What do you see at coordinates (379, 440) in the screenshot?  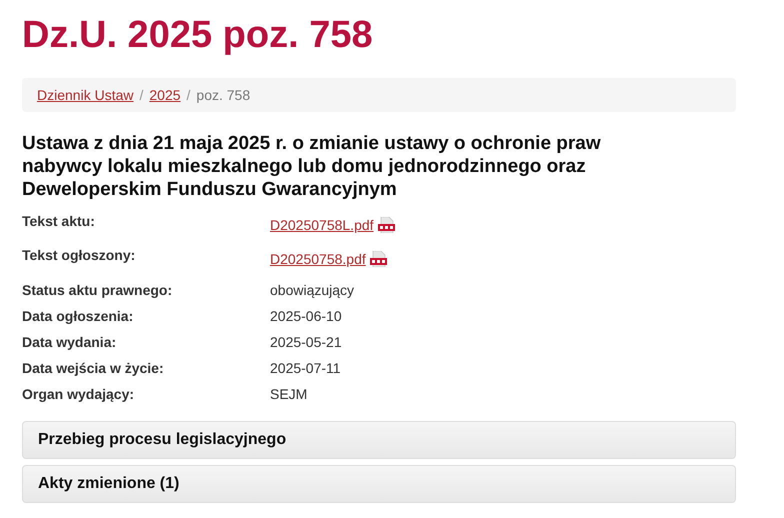 I see `collapsible-panel-header: Przebieg procesu legislacyjnego` at bounding box center [379, 440].